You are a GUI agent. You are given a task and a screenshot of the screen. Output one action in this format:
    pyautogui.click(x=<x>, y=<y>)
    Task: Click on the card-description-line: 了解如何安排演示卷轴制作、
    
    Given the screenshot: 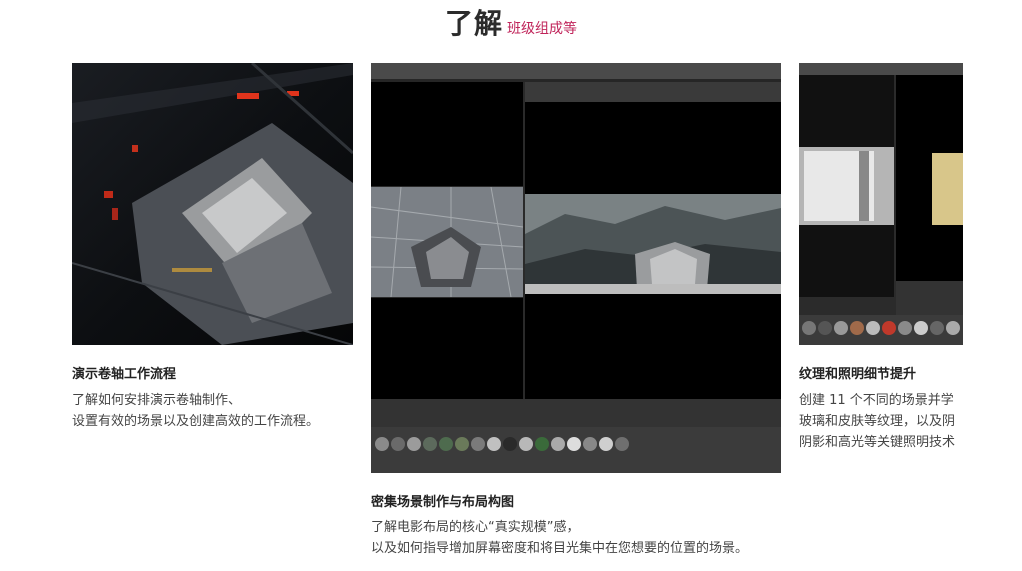 What is the action you would take?
    pyautogui.click(x=157, y=400)
    